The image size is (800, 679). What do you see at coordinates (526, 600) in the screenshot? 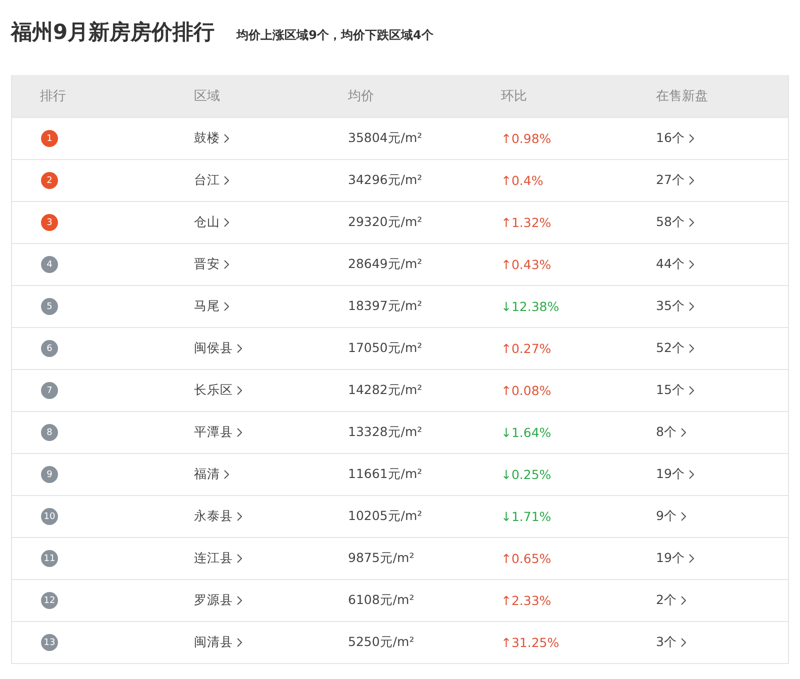
I see `change-cell: ↑2.33%` at bounding box center [526, 600].